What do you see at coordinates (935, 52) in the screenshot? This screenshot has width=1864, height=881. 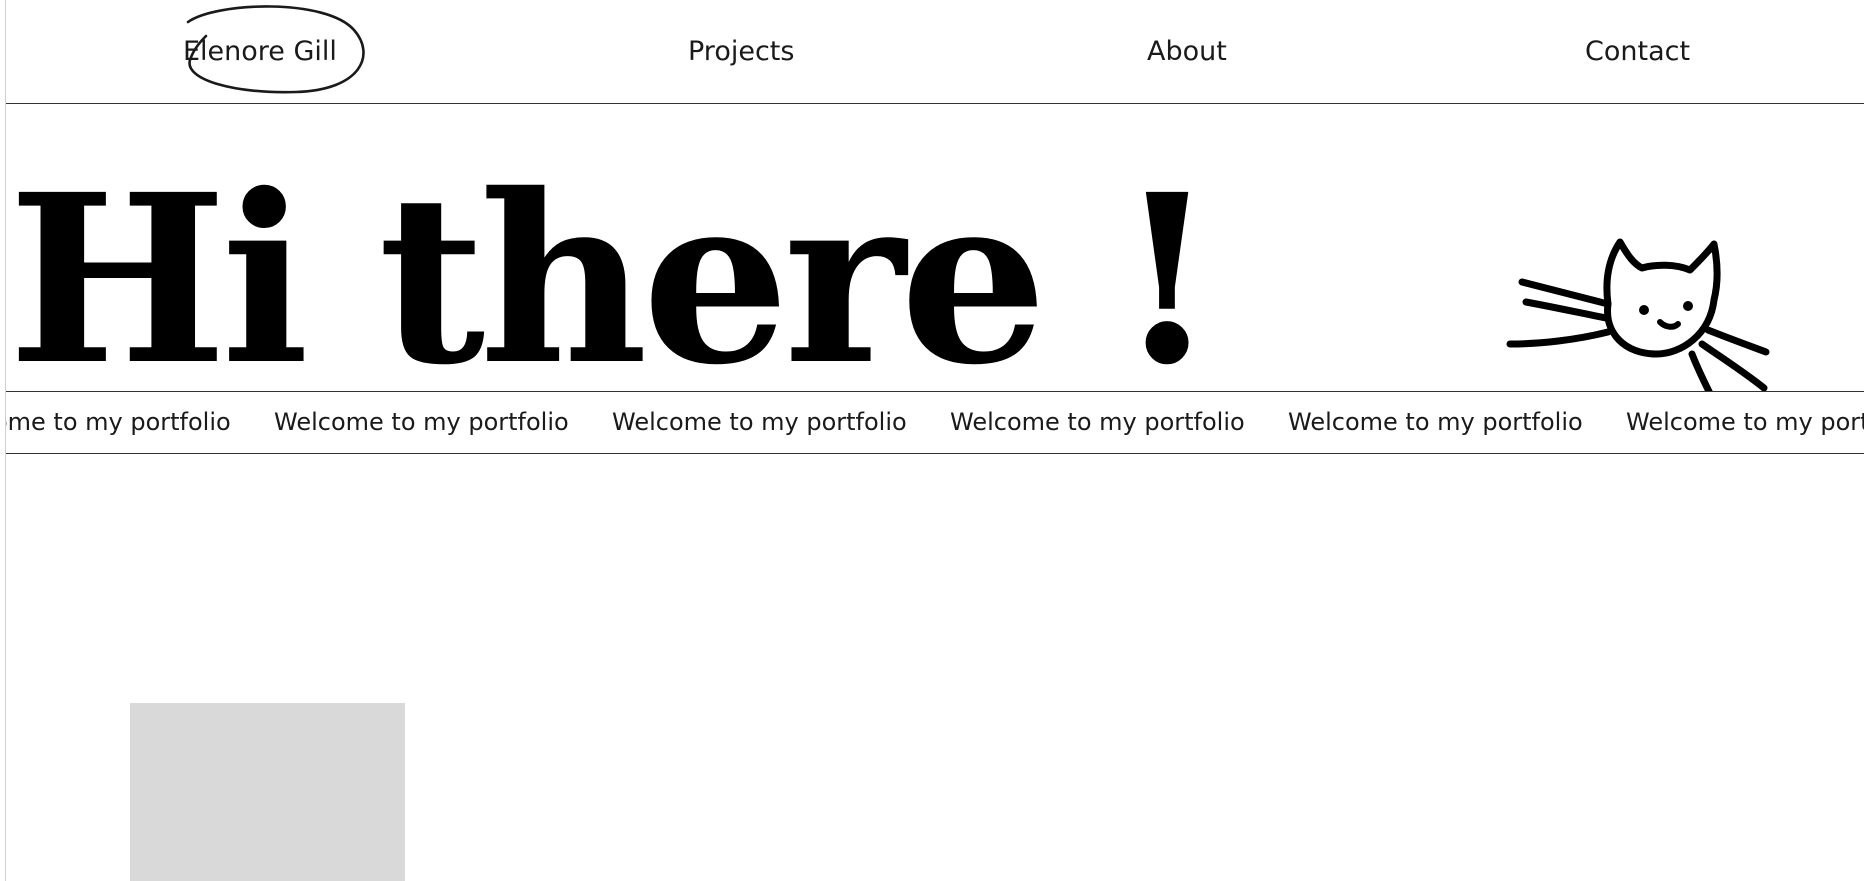 I see `top-navigation: Elenore Gill Projects About Contact` at bounding box center [935, 52].